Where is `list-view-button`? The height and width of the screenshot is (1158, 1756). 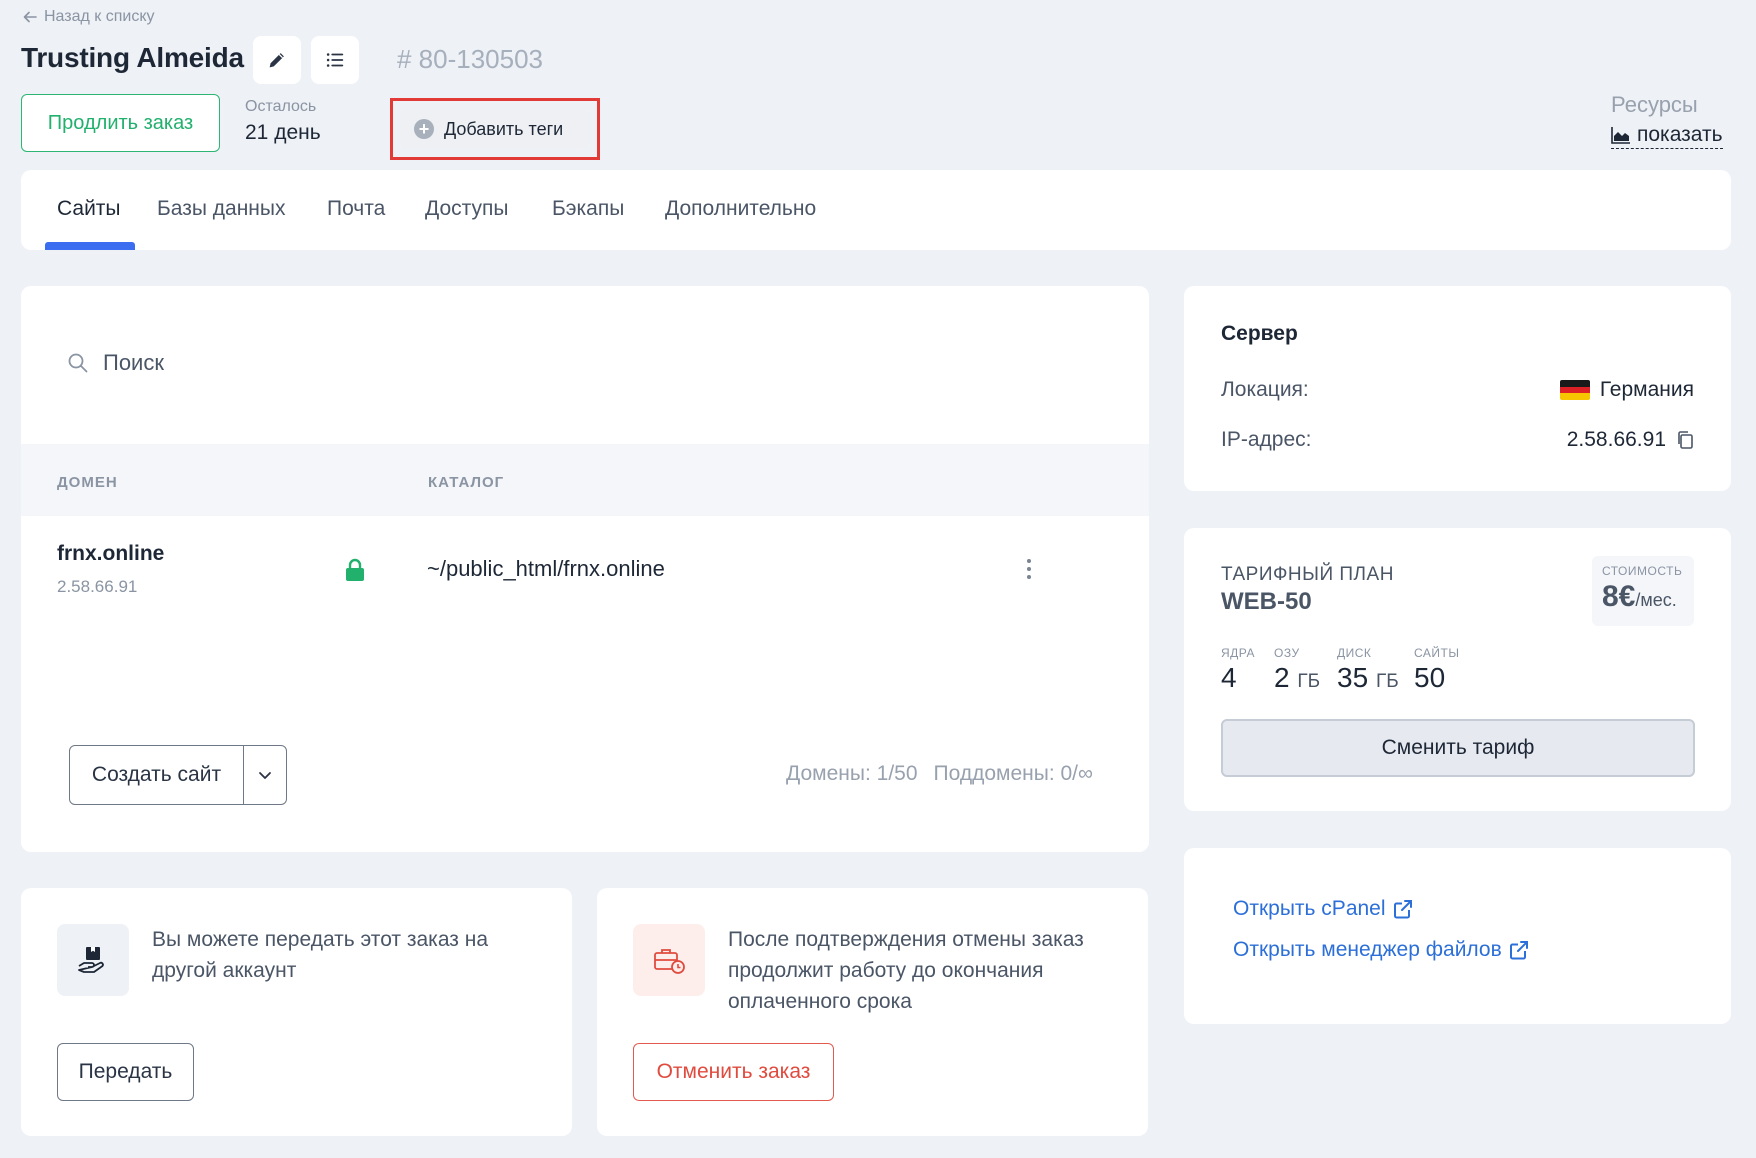 list-view-button is located at coordinates (335, 60).